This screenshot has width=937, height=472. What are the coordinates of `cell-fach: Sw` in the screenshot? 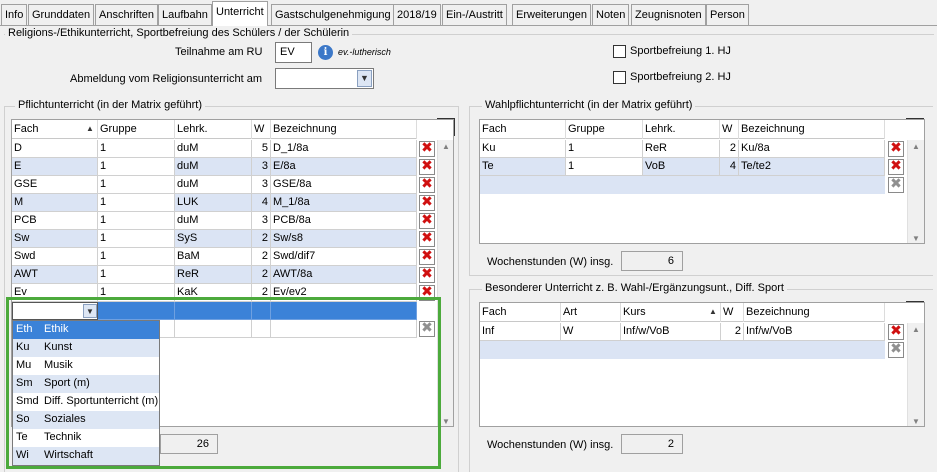 It's located at (55, 239).